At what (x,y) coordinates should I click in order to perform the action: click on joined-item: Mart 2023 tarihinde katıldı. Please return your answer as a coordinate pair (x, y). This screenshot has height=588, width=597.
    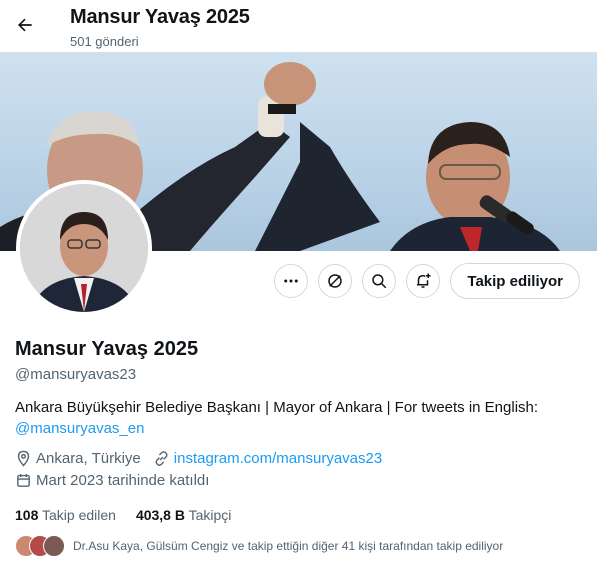
    Looking at the image, I should click on (112, 480).